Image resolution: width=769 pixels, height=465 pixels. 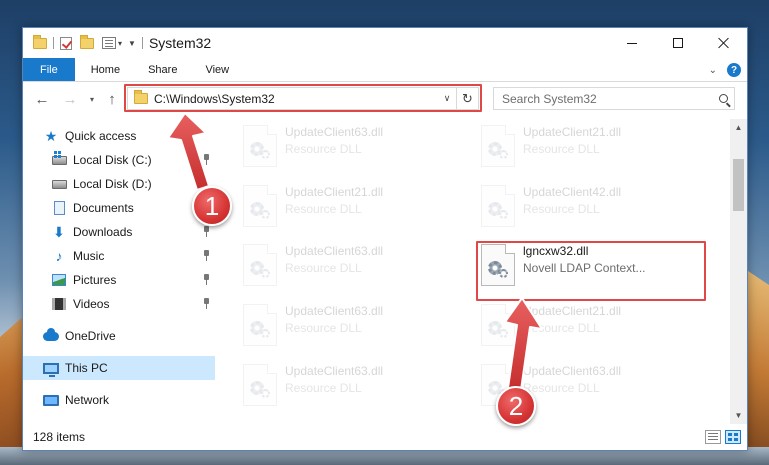 What do you see at coordinates (90, 336) in the screenshot?
I see `sidebar-item-label: OneDrive` at bounding box center [90, 336].